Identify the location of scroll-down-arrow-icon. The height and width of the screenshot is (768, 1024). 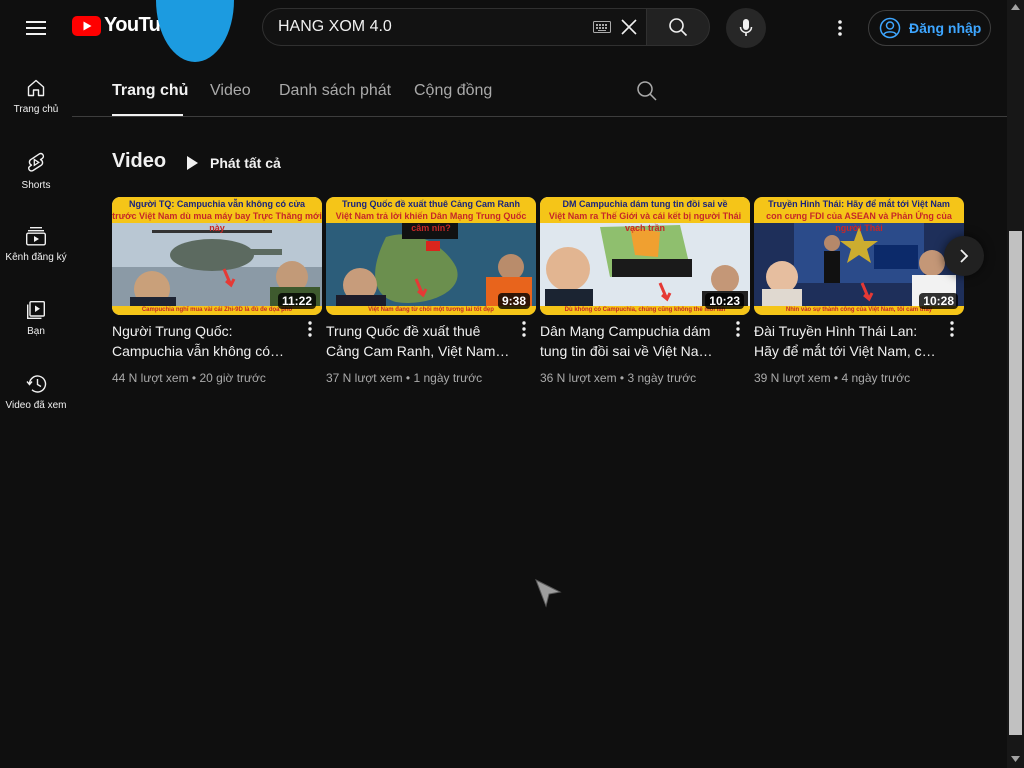
(1015, 759).